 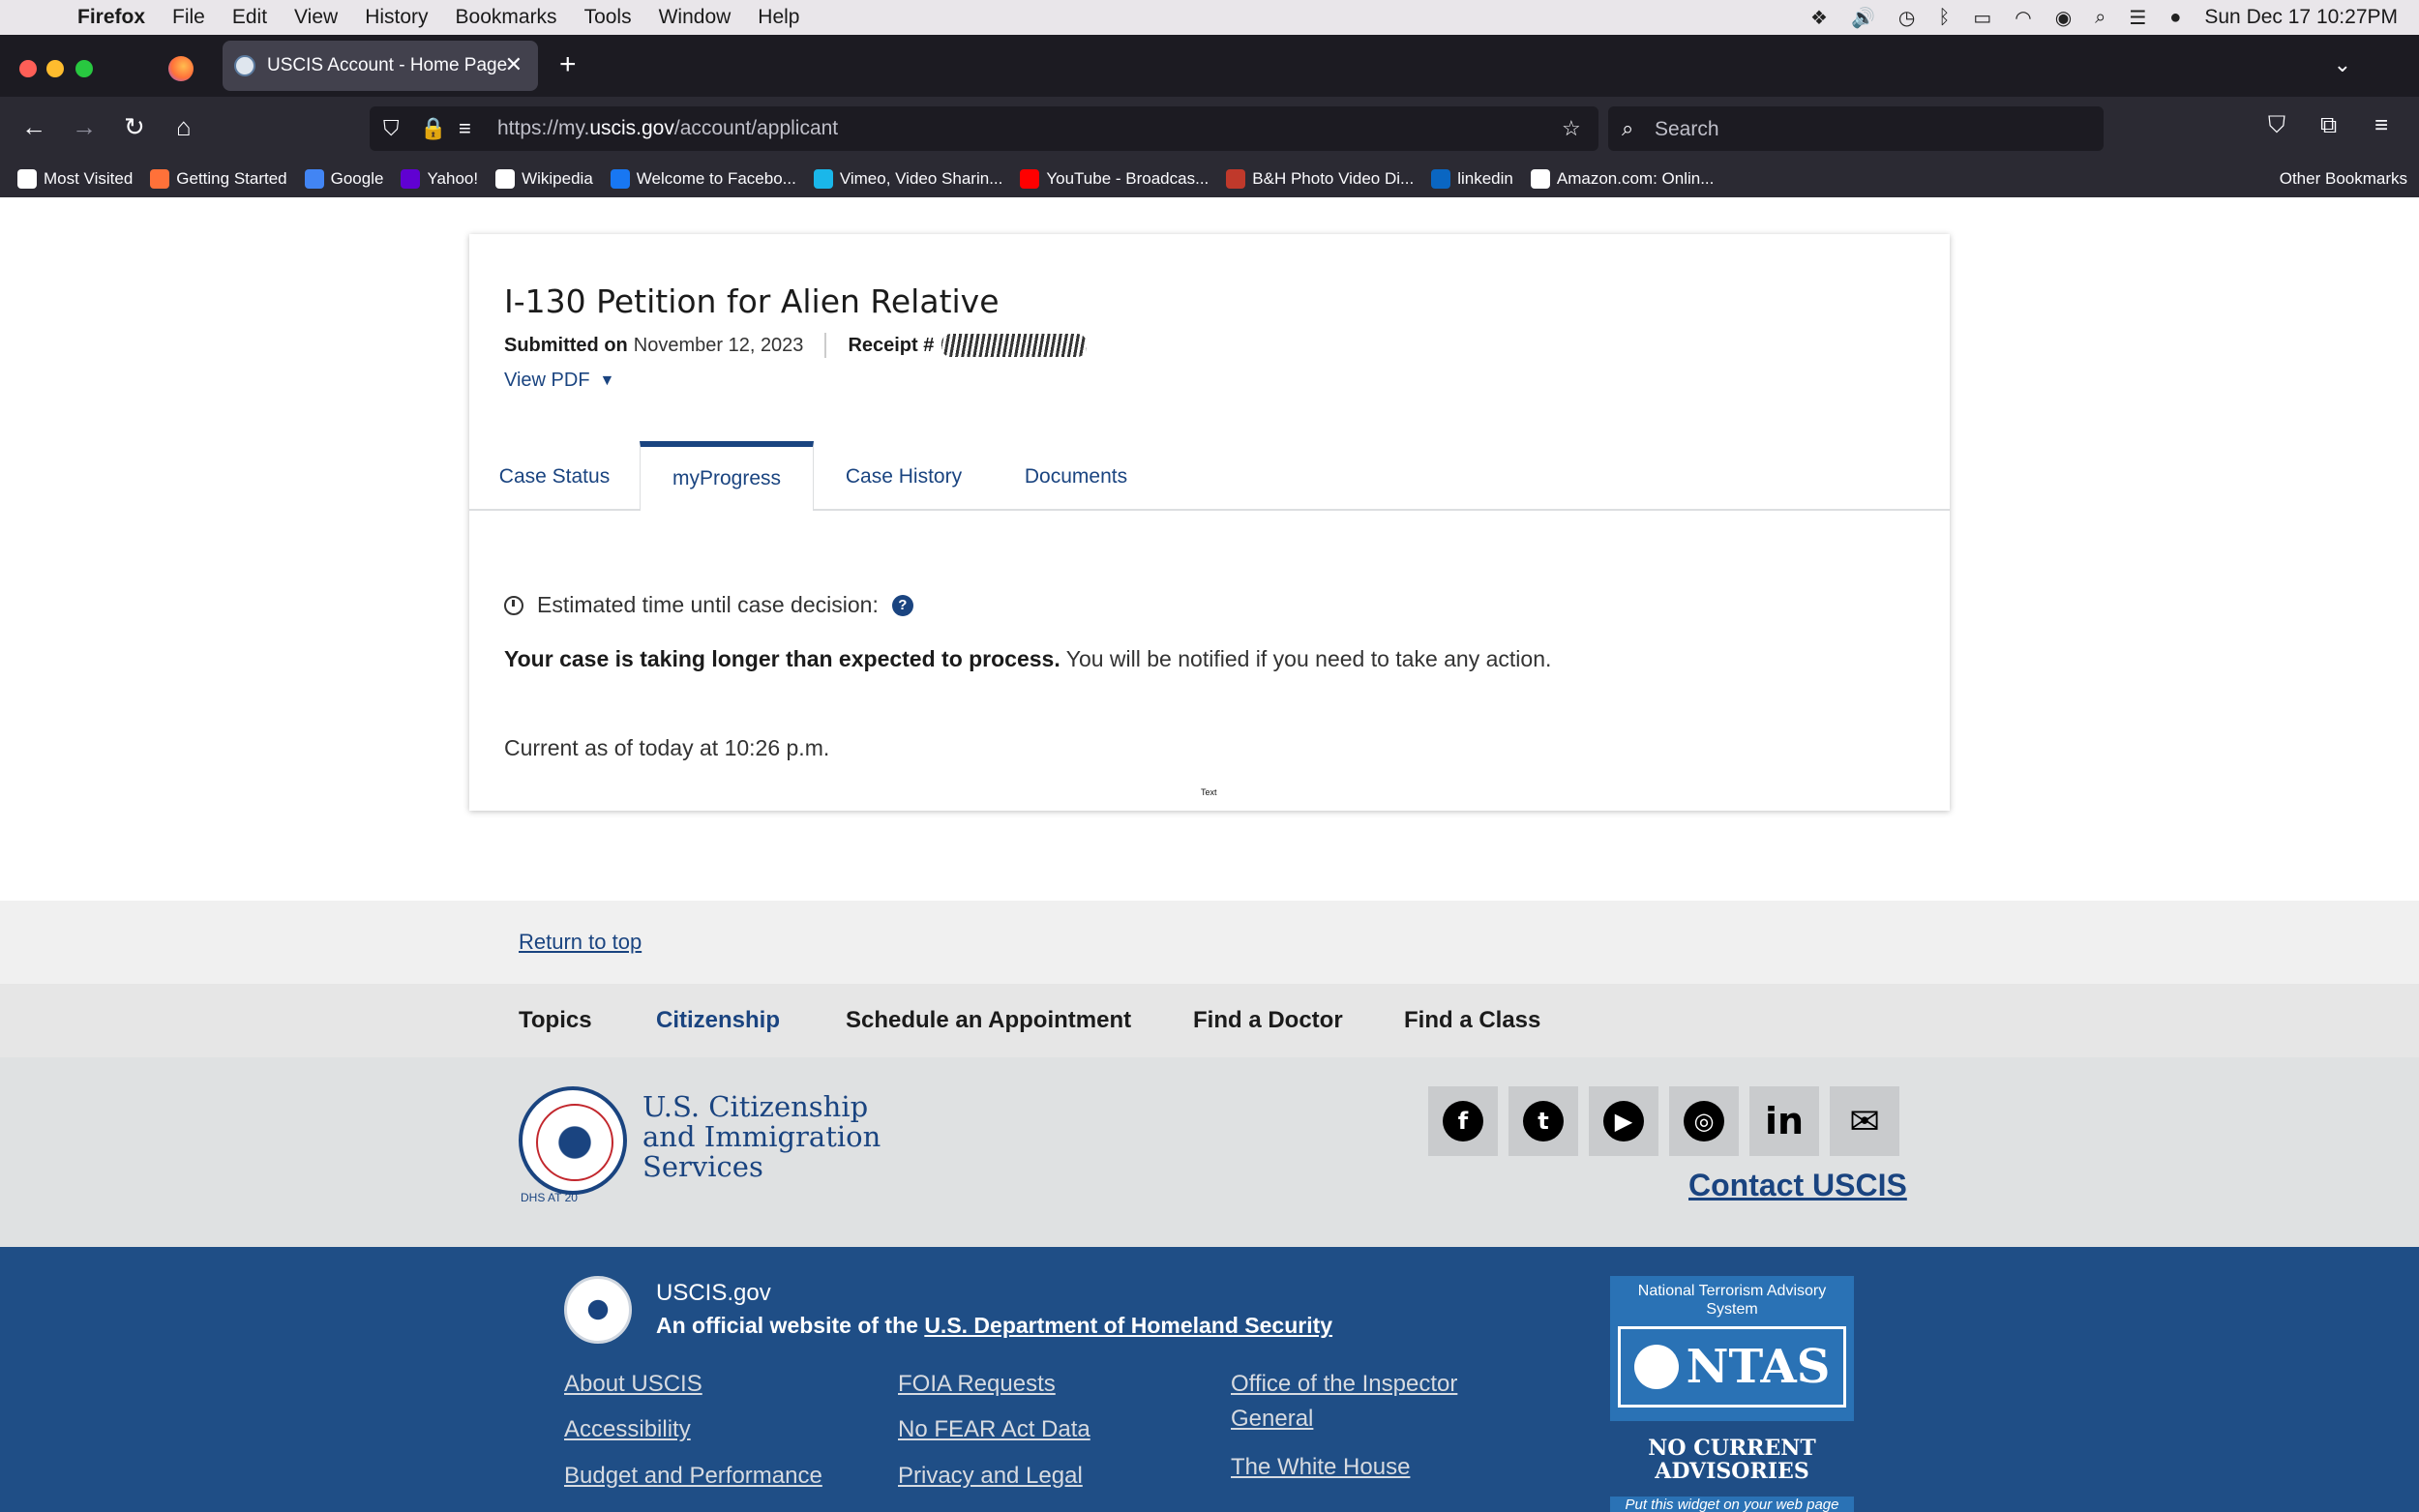 I want to click on submission-info: Submitted on November 12, 2023 Receipt #, so click(x=796, y=346).